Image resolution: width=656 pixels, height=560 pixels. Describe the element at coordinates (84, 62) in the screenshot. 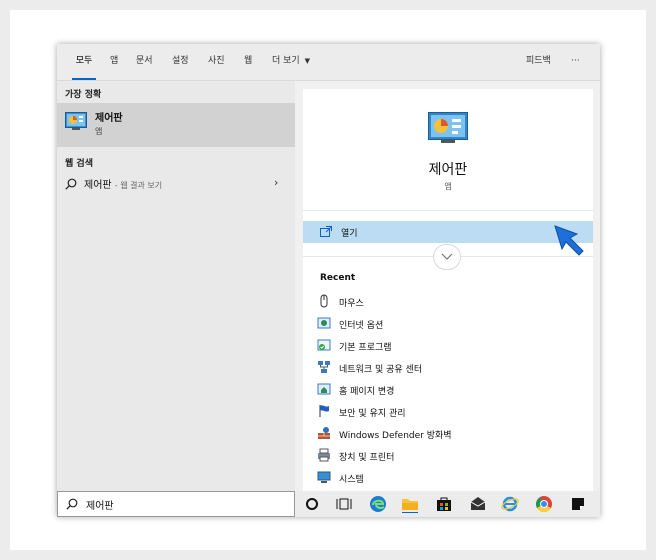

I see `tab-all: 모두` at that location.